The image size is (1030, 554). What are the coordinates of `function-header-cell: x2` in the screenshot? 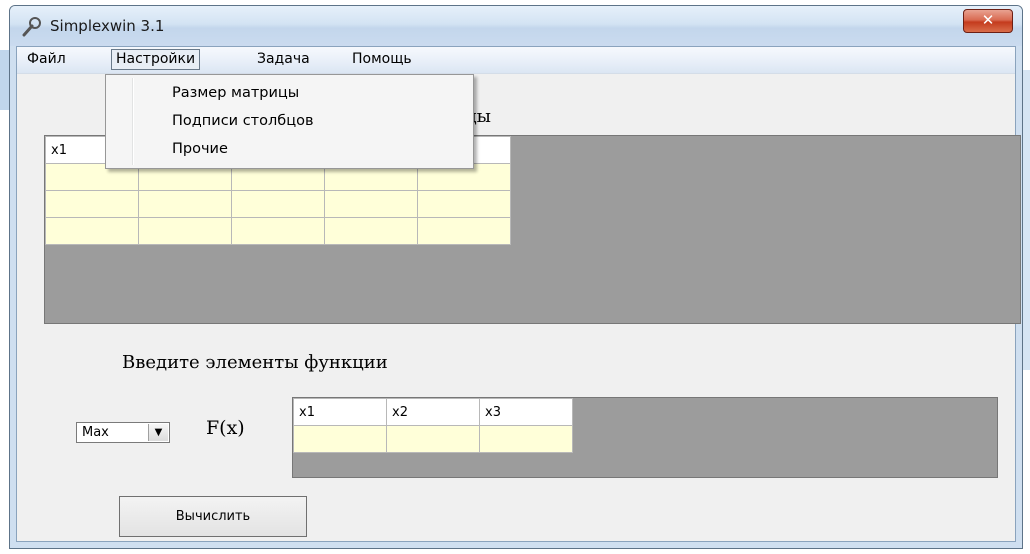 It's located at (433, 412).